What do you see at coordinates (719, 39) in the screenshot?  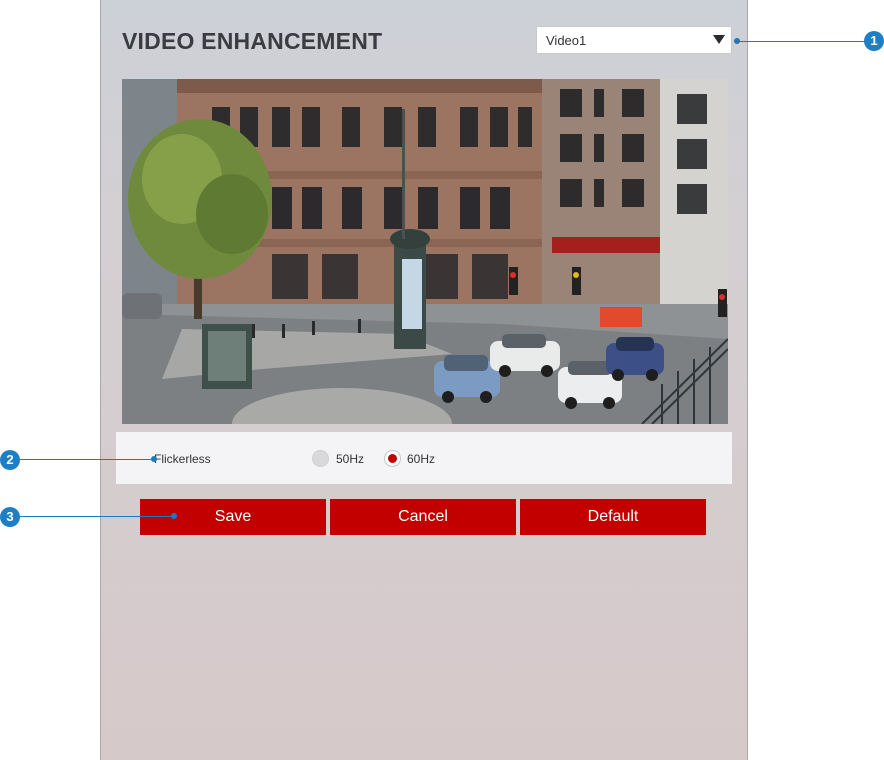 I see `chevron-down-icon` at bounding box center [719, 39].